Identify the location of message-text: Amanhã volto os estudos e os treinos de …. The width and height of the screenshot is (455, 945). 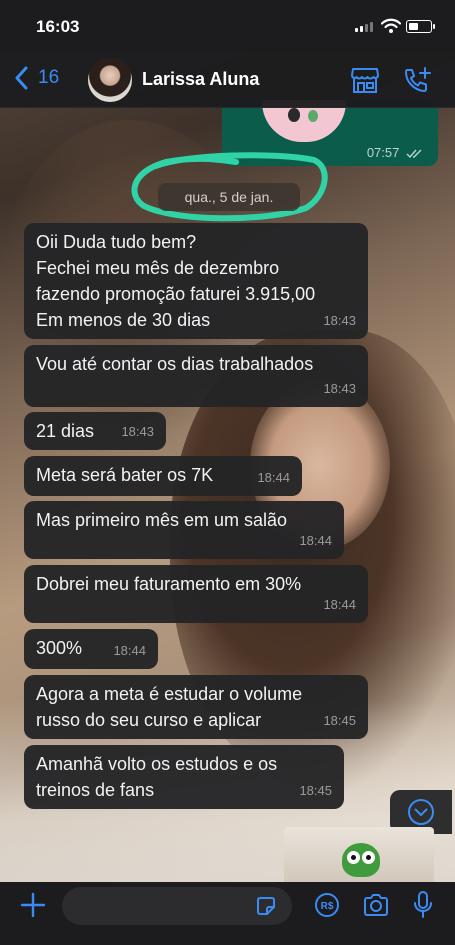
(157, 777).